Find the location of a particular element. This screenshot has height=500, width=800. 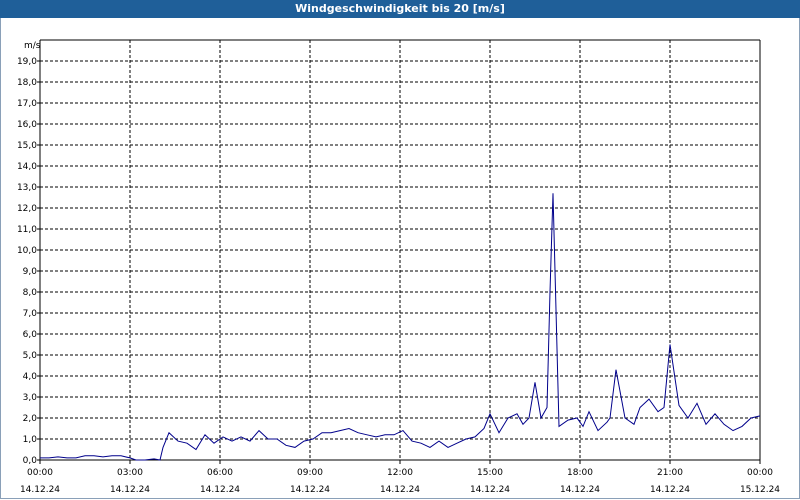

y-tick-label: 13,0 is located at coordinates (27, 188).